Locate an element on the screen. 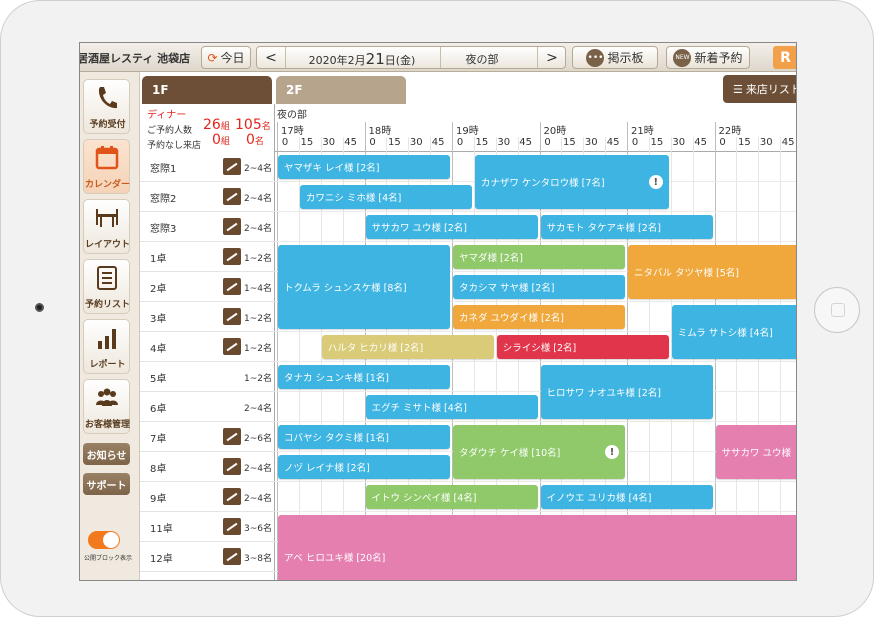 The height and width of the screenshot is (617, 874). reservation-block: ヒロサワ ナオユキ様 [2名] is located at coordinates (626, 392).